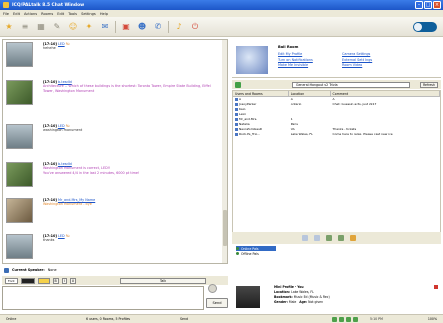  Describe the element at coordinates (179, 27) in the screenshot. I see `bell-icon: ♪` at that location.